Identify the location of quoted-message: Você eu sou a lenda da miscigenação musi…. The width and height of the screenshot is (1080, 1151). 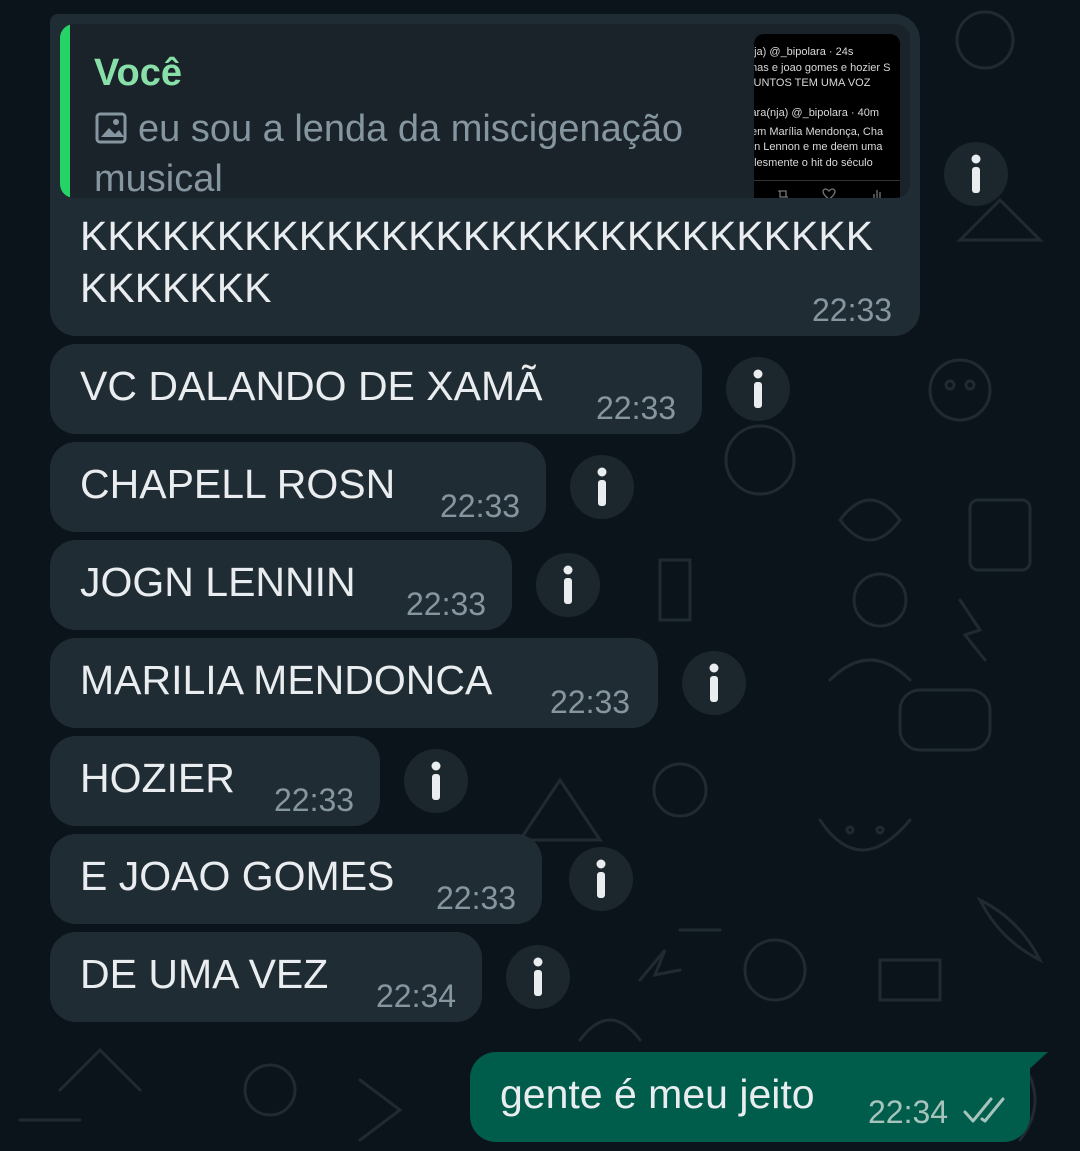
(485, 111).